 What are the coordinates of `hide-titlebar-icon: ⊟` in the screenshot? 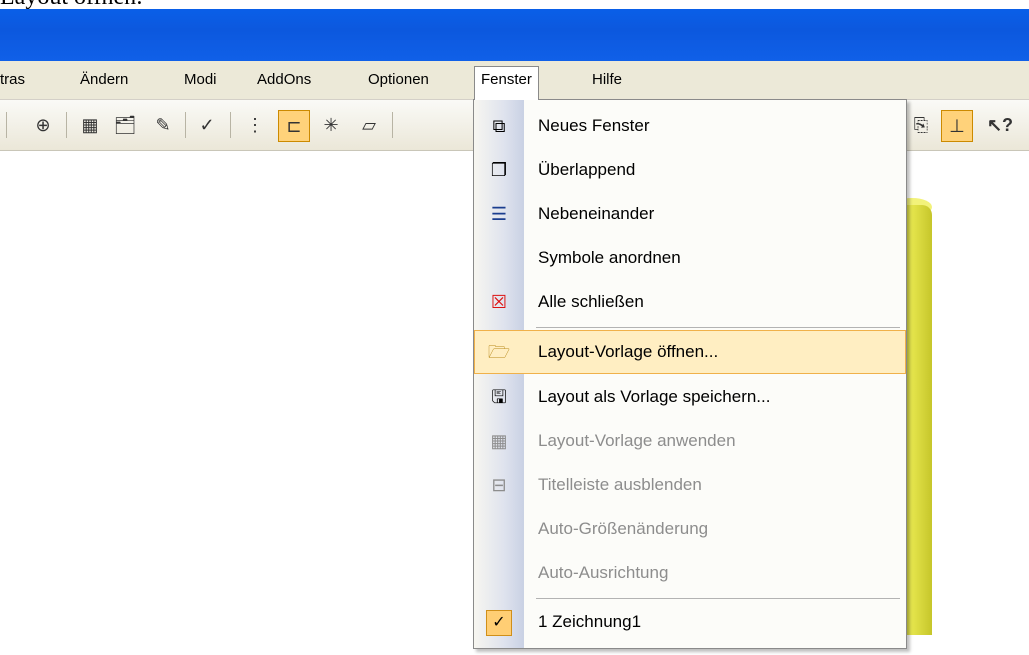 It's located at (499, 485).